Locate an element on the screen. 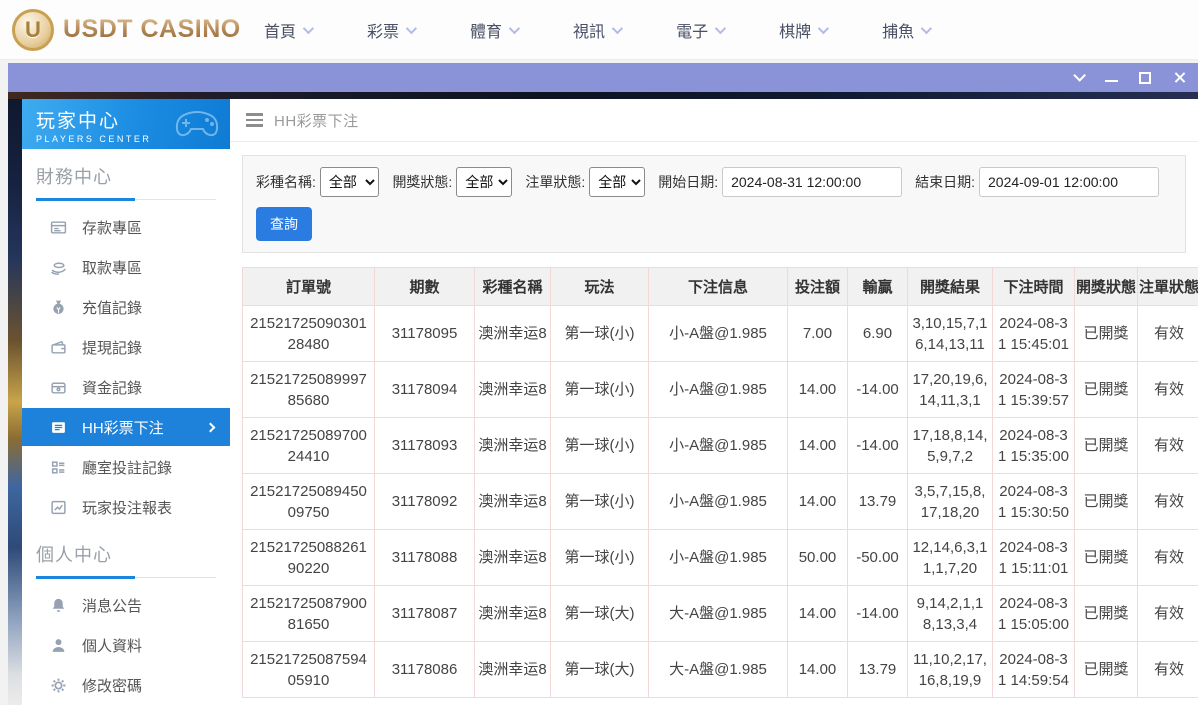  background-art-top is located at coordinates (603, 95).